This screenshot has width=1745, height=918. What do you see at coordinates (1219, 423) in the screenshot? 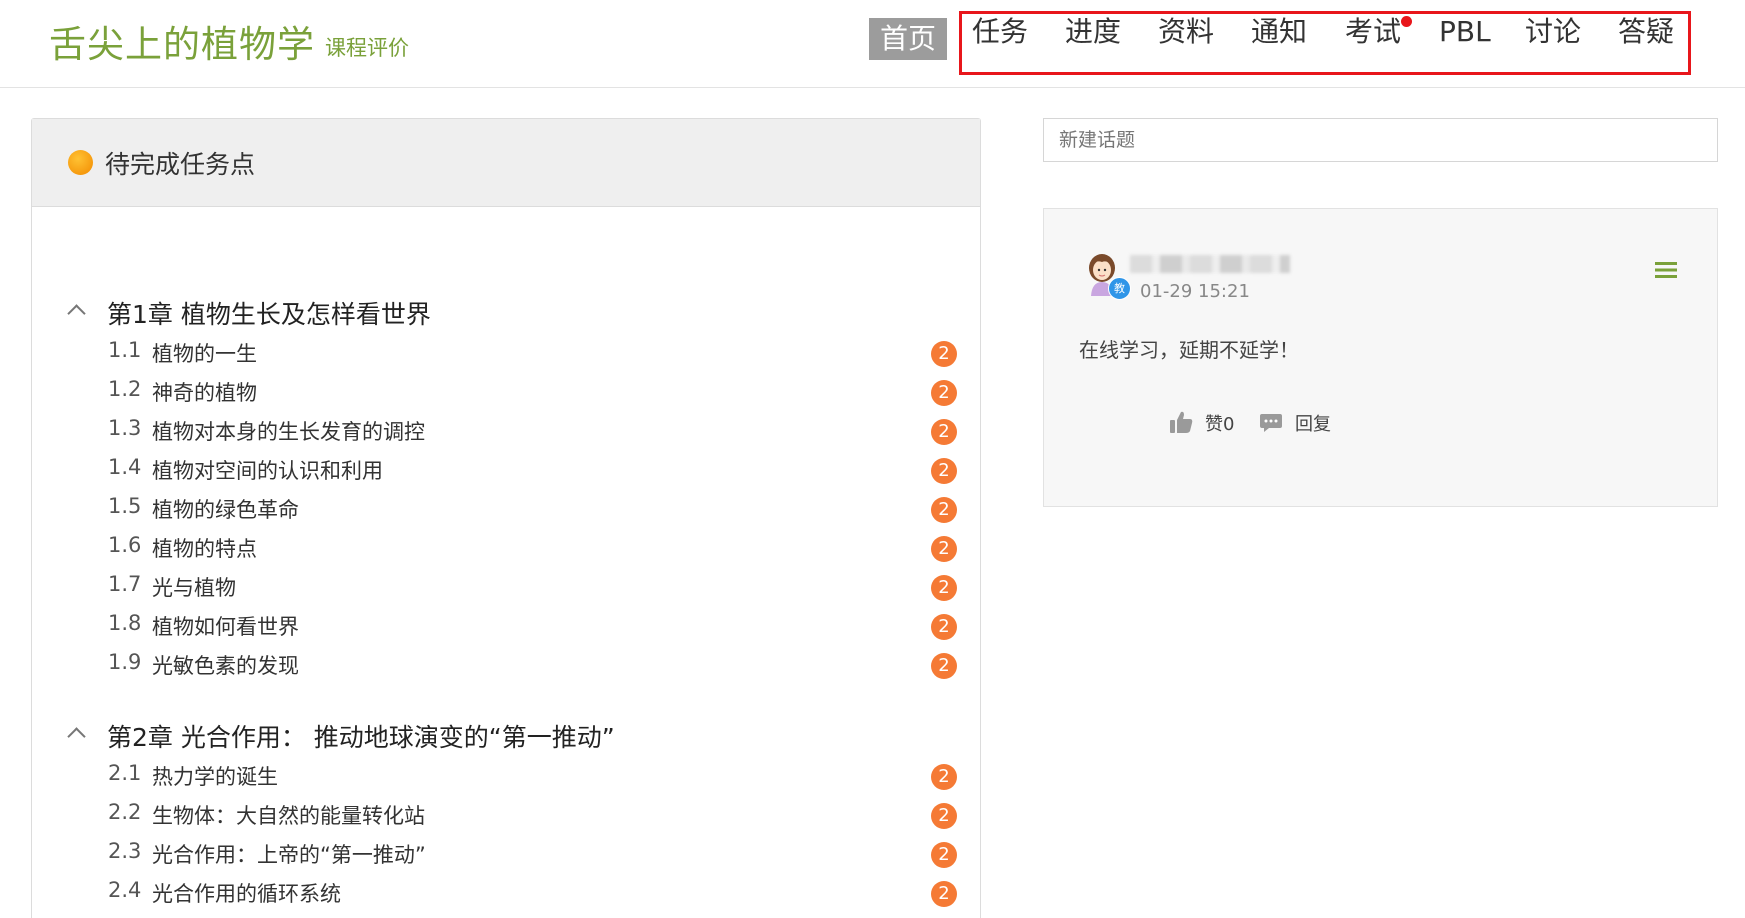
I see `like-button: 赞0` at bounding box center [1219, 423].